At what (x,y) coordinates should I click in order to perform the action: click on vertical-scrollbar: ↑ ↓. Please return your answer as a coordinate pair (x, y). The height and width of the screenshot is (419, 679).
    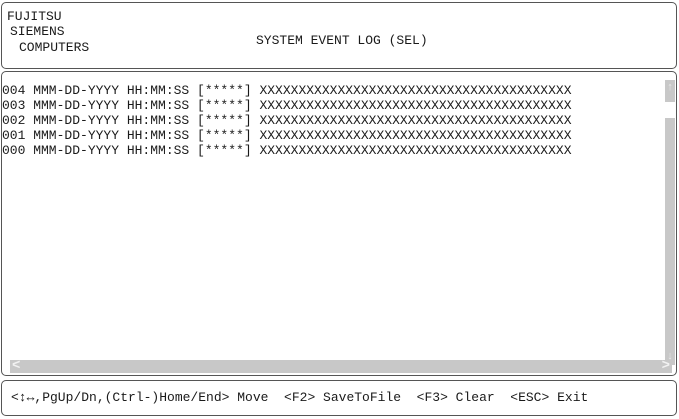
    Looking at the image, I should click on (669, 222).